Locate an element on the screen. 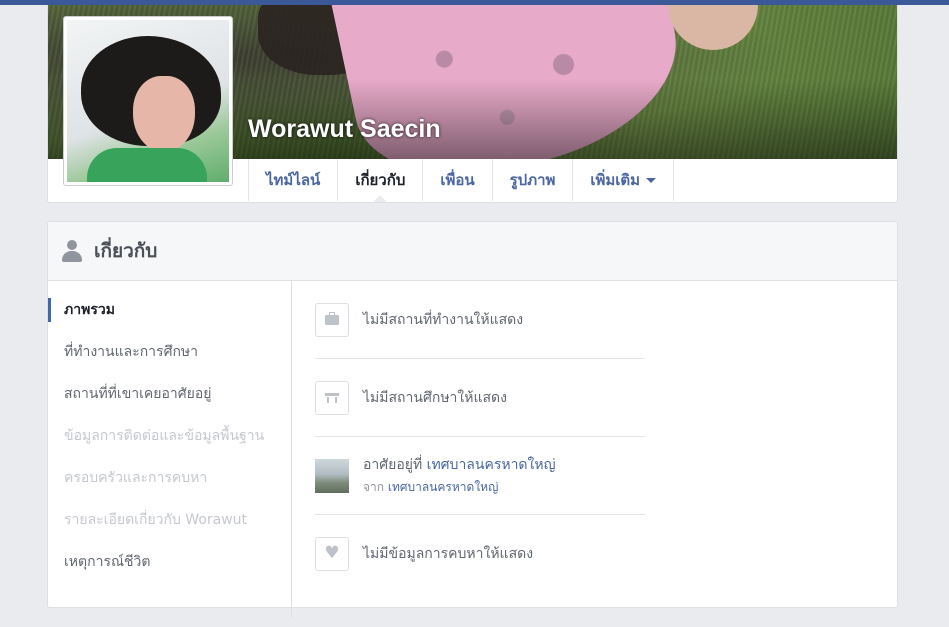 Image resolution: width=949 pixels, height=627 pixels. briefcase-glyph is located at coordinates (332, 318).